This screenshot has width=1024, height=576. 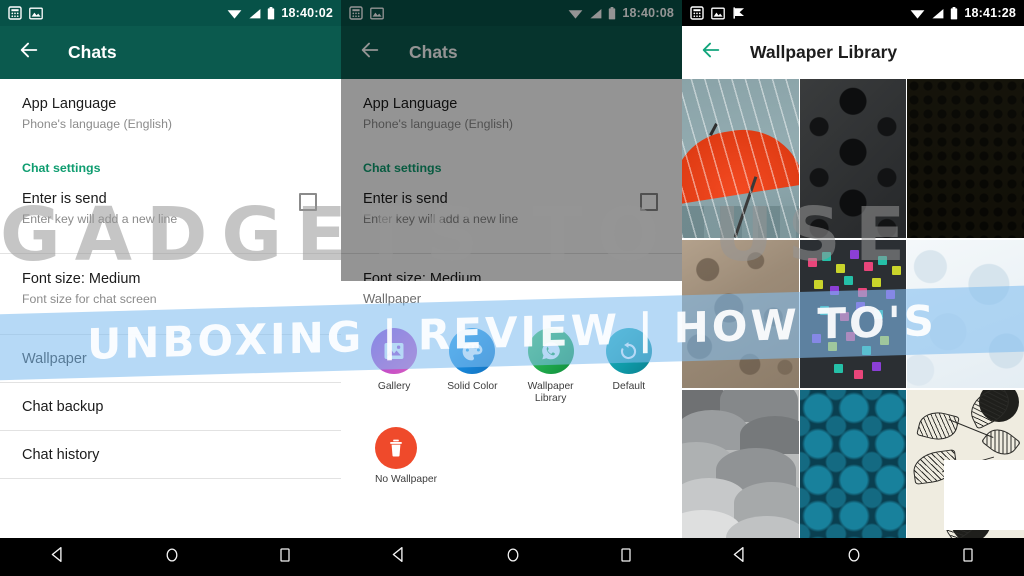 What do you see at coordinates (307, 13) in the screenshot?
I see `status-time: 18:40:02` at bounding box center [307, 13].